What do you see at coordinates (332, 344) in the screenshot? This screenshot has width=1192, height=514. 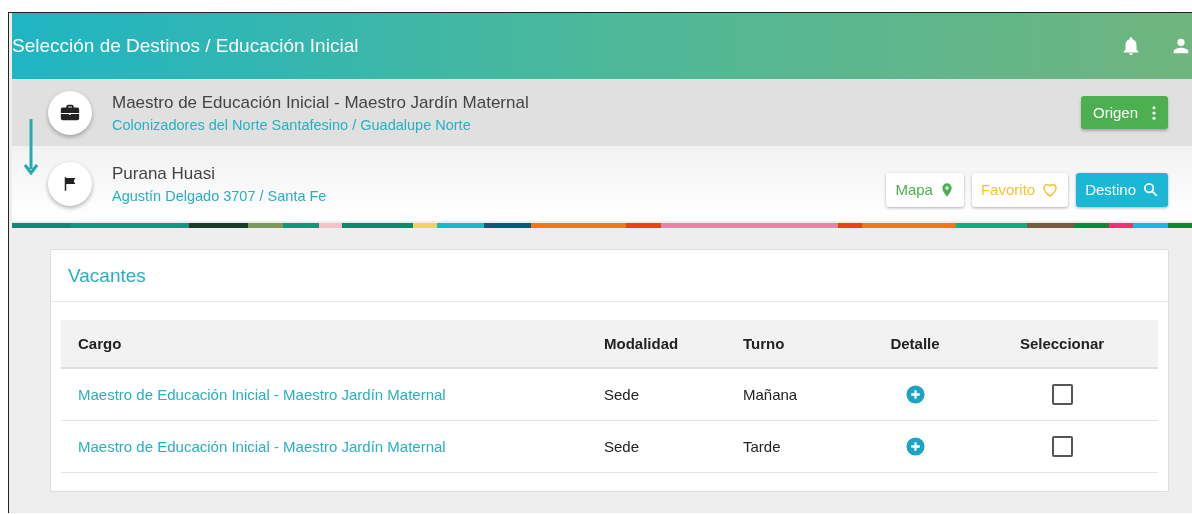 I see `column-header: Cargo` at bounding box center [332, 344].